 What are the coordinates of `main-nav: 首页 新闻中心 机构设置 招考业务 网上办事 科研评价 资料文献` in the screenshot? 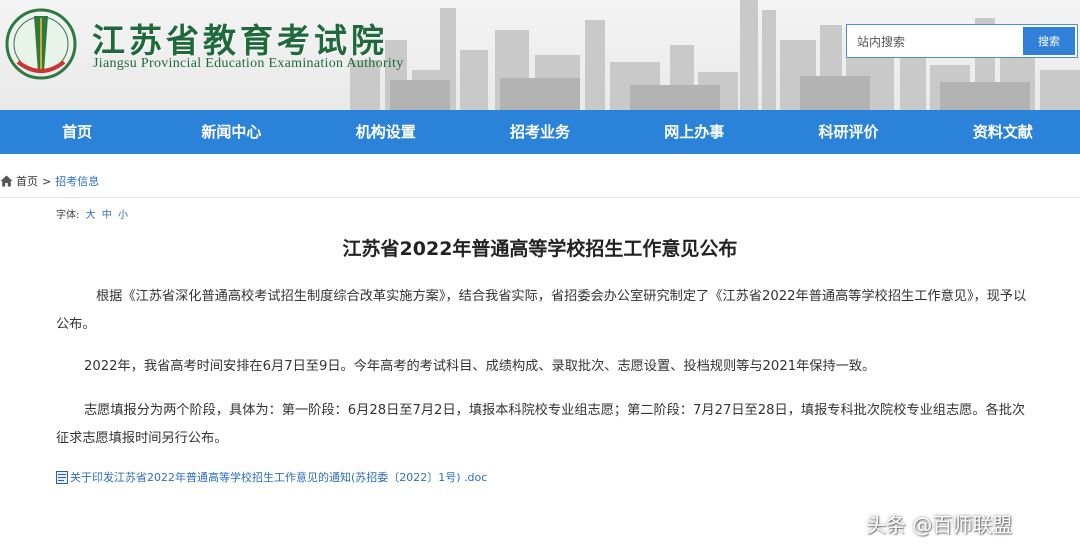 It's located at (540, 132).